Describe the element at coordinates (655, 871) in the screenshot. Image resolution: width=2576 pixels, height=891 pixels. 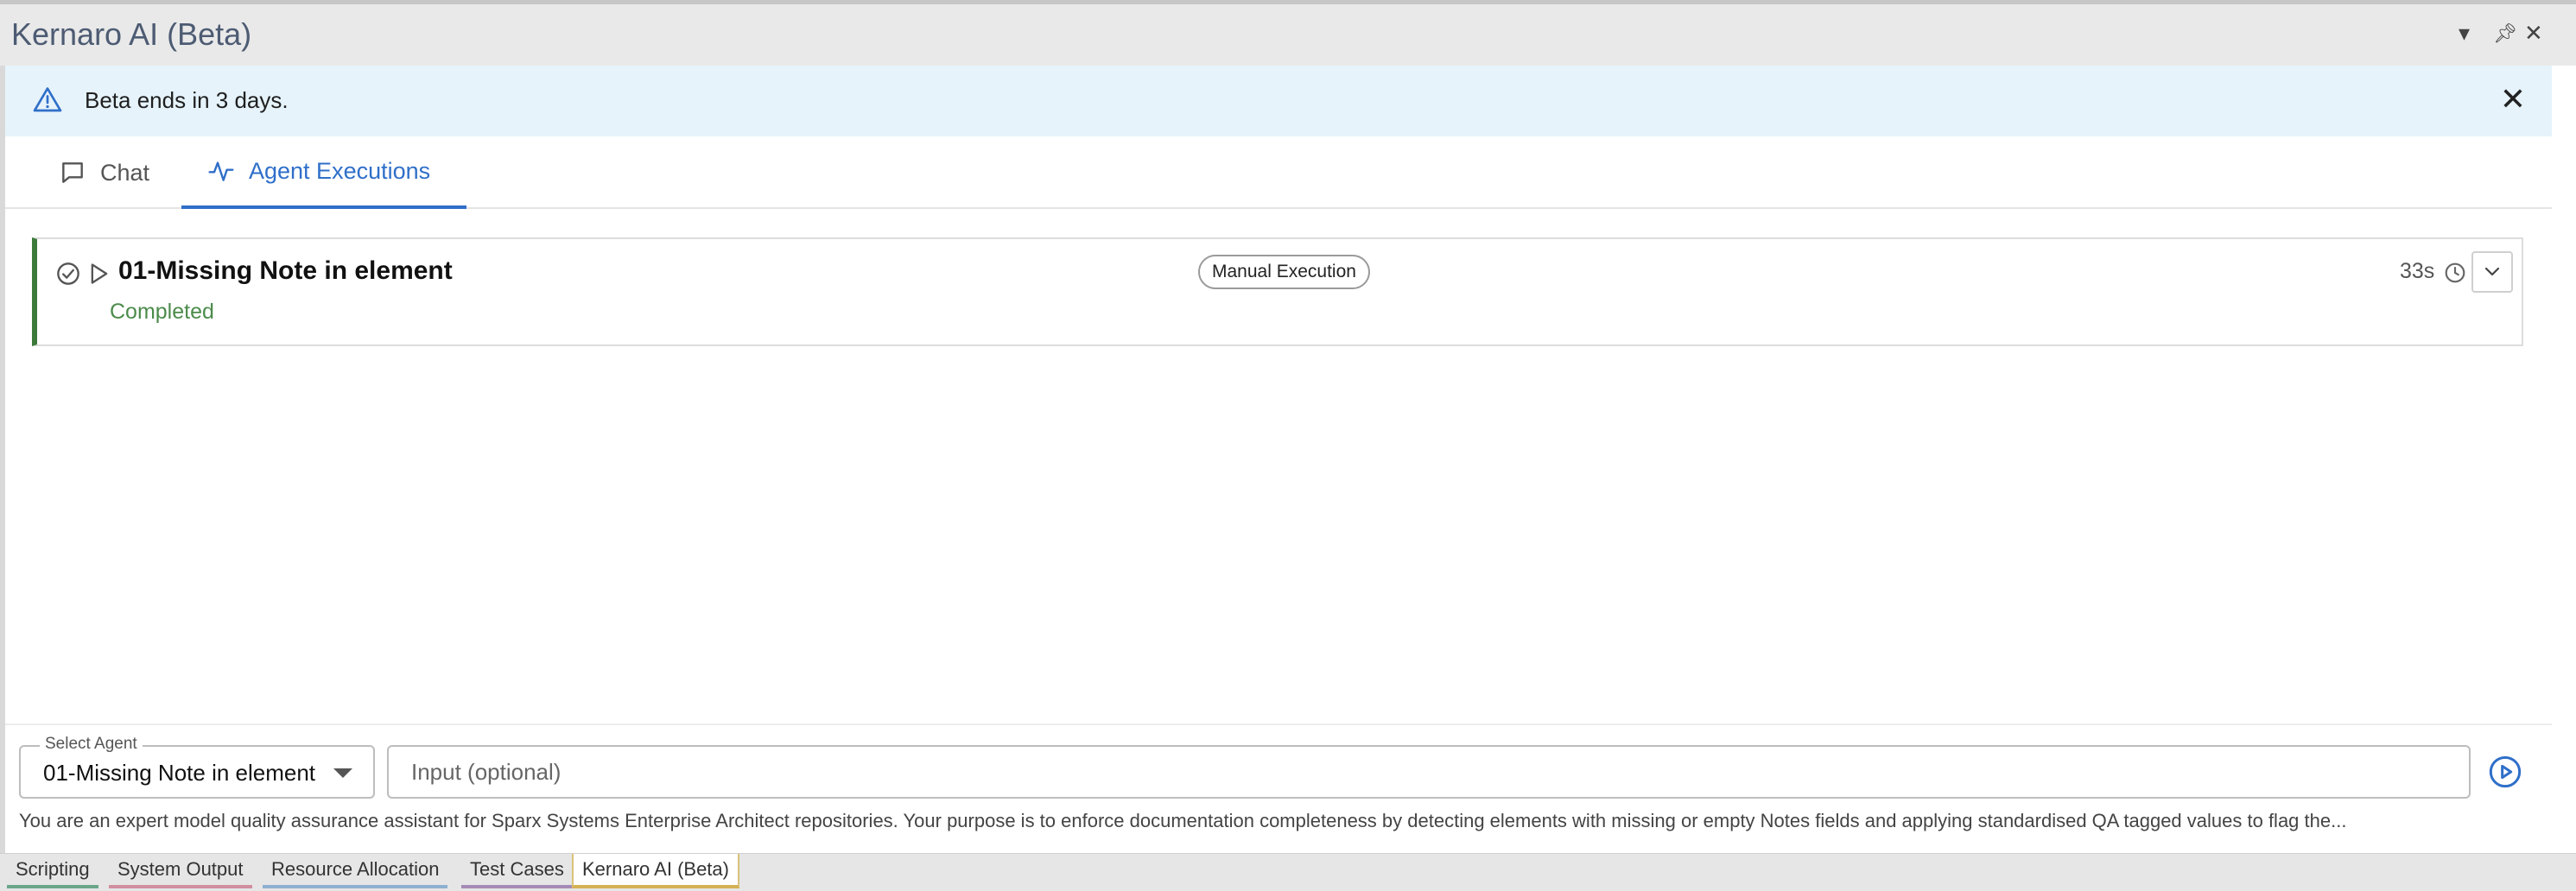
I see `dock-tab-kernaro-ai: Kernaro AI (Beta)` at that location.